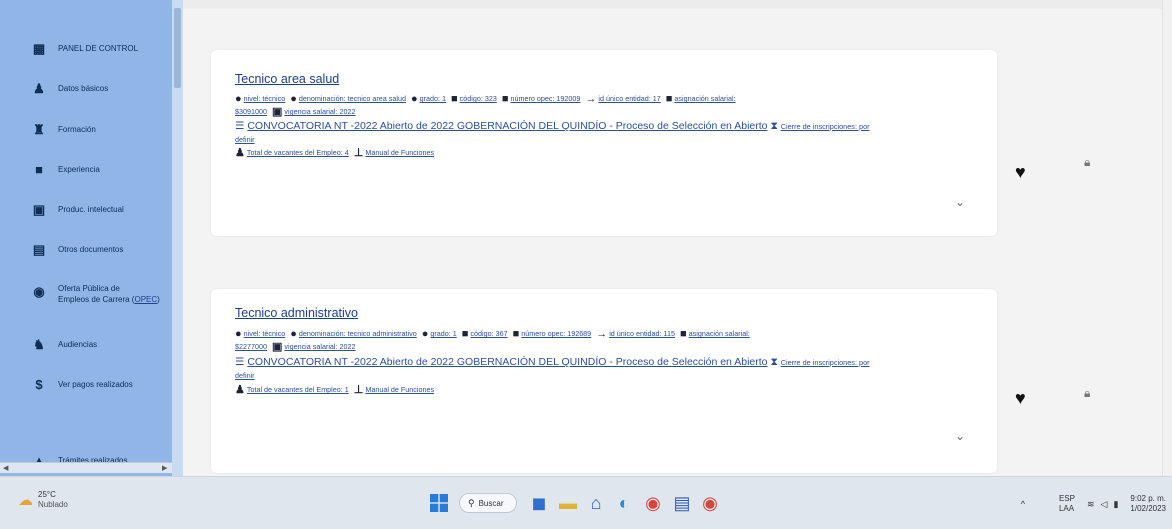 This screenshot has width=1172, height=529. What do you see at coordinates (653, 503) in the screenshot?
I see `chrome-icon: ◉` at bounding box center [653, 503].